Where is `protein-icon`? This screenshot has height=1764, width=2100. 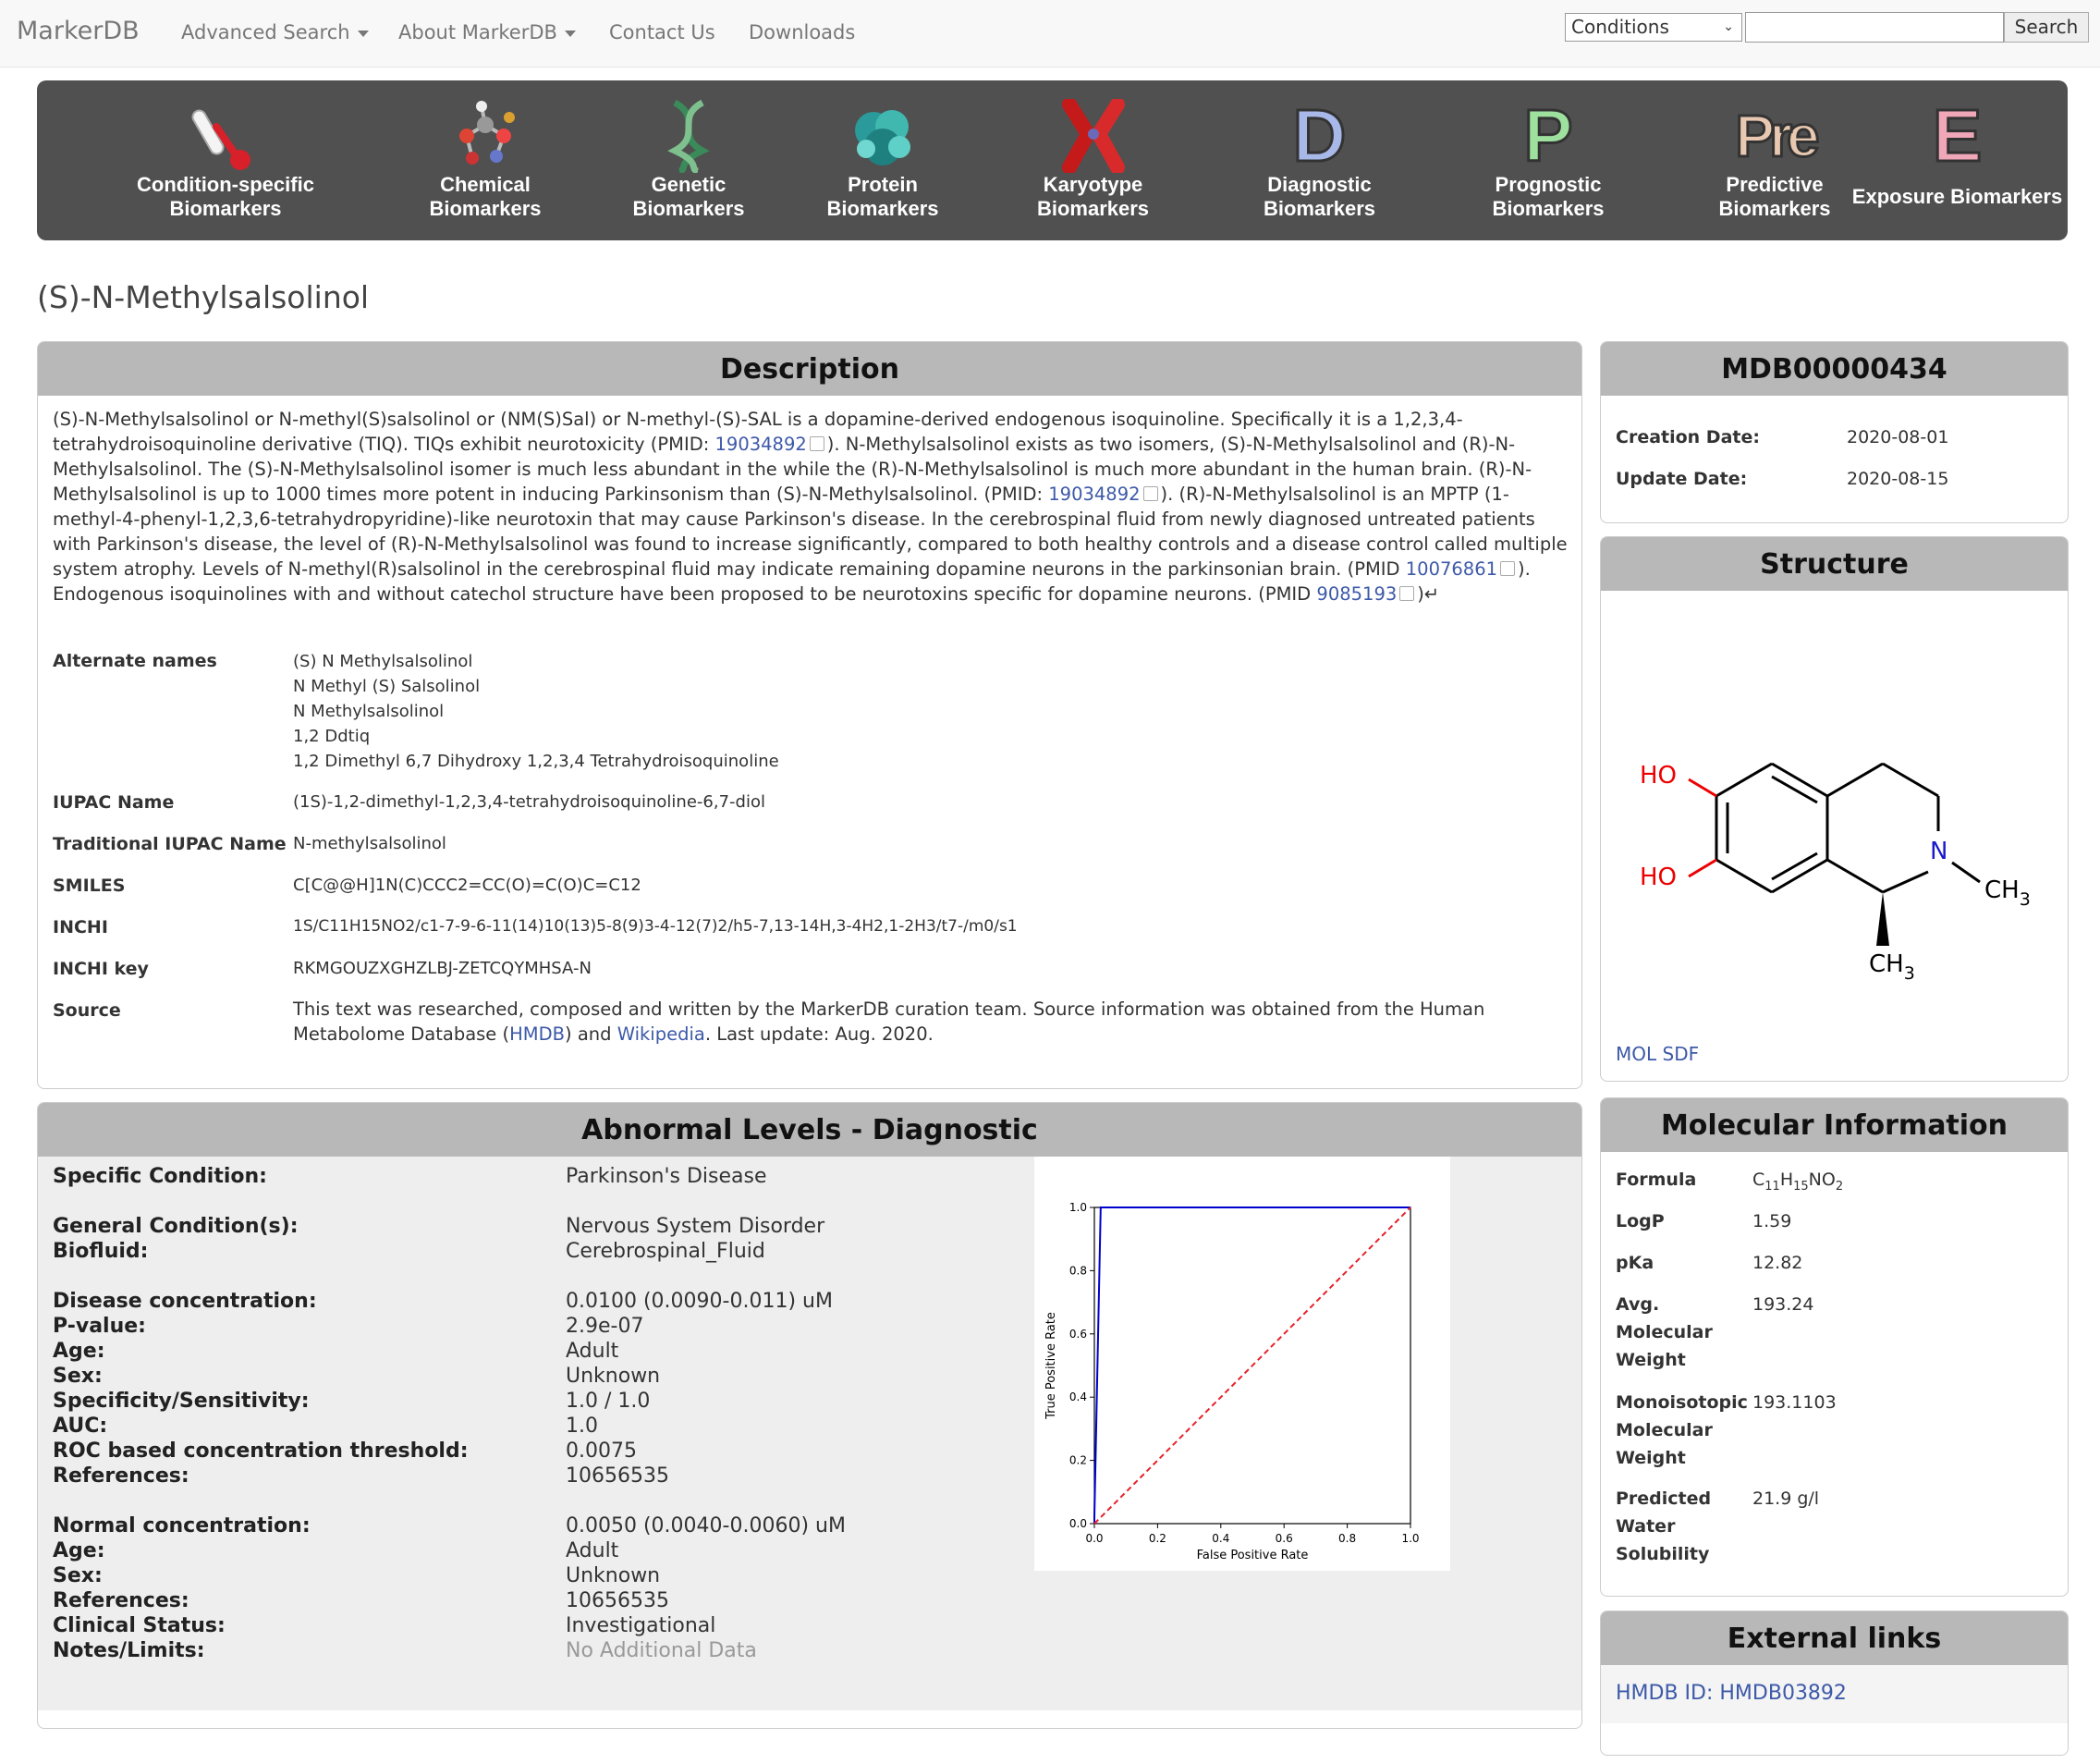
protein-icon is located at coordinates (883, 136).